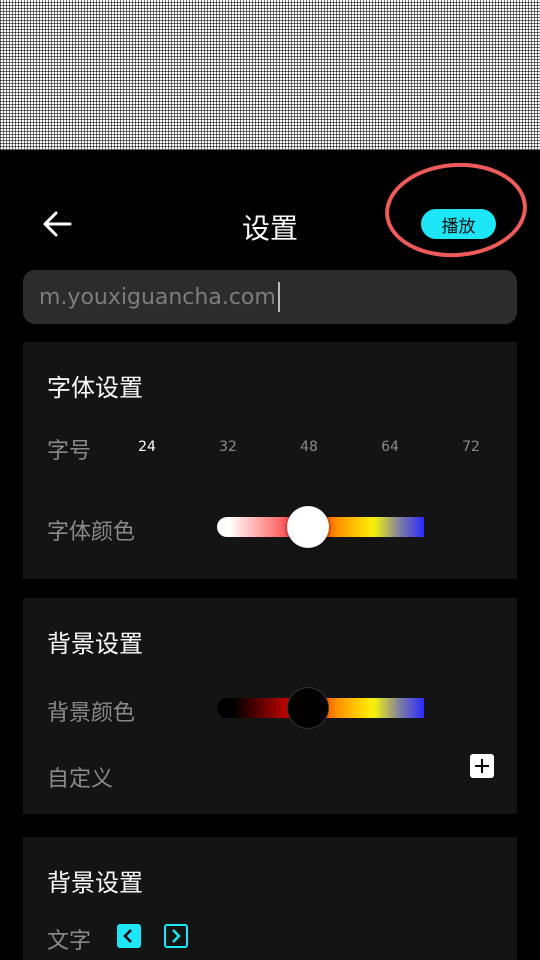 The image size is (540, 960). Describe the element at coordinates (147, 447) in the screenshot. I see `font-size-option-24: 24` at that location.